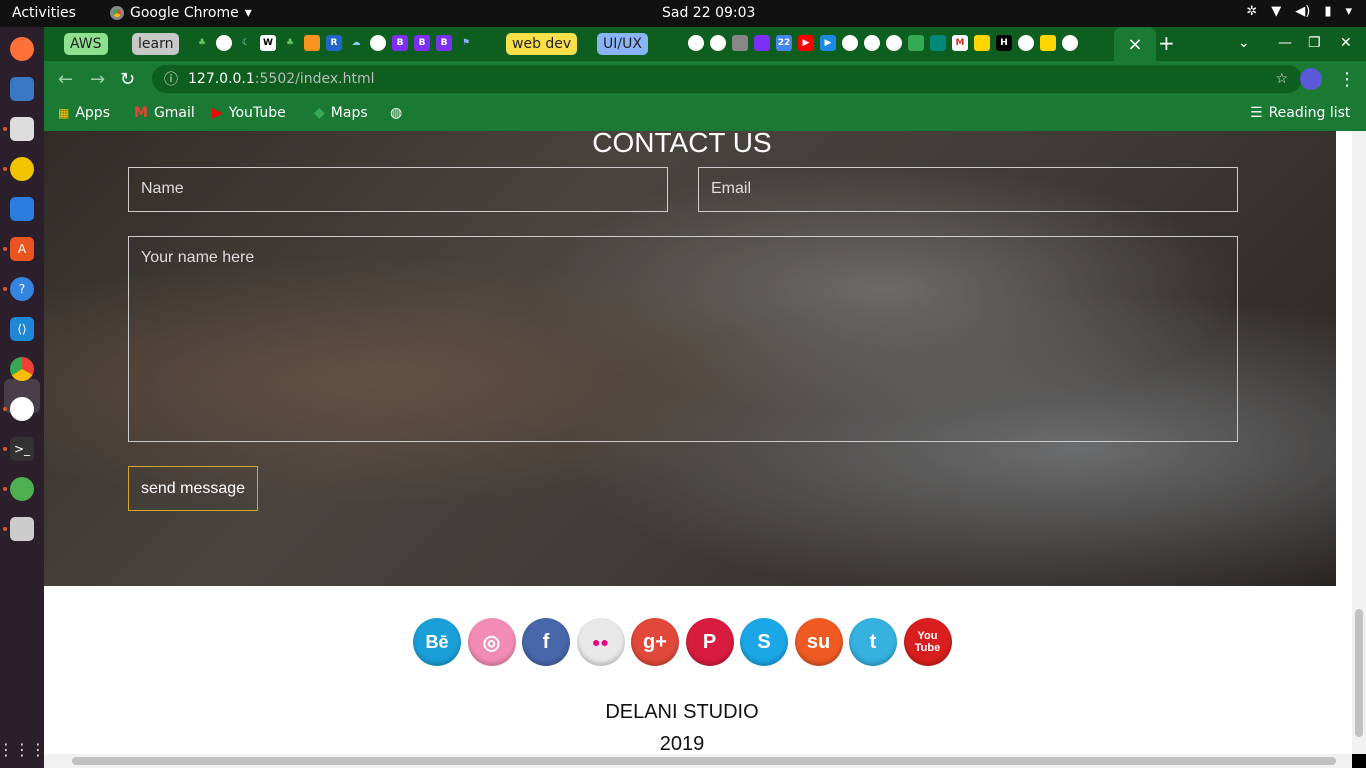 This screenshot has height=768, width=1366. What do you see at coordinates (22, 209) in the screenshot?
I see `writer-icon` at bounding box center [22, 209].